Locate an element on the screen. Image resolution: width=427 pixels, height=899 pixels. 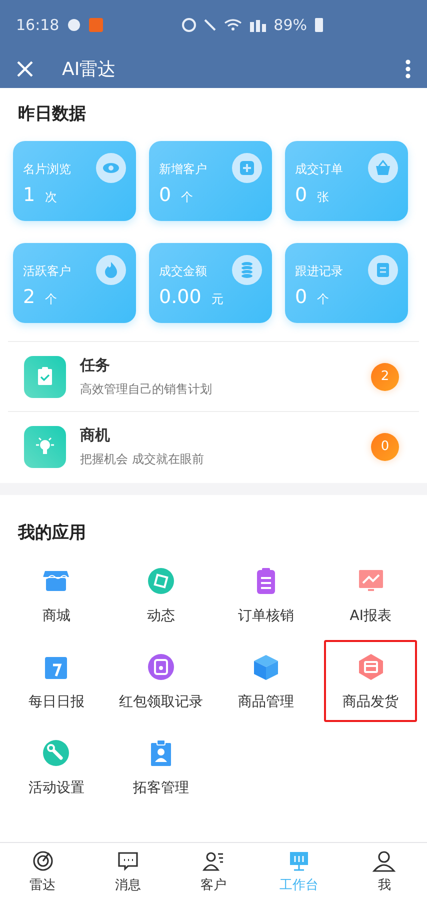
app-item: 活动设置 is located at coordinates (56, 767).